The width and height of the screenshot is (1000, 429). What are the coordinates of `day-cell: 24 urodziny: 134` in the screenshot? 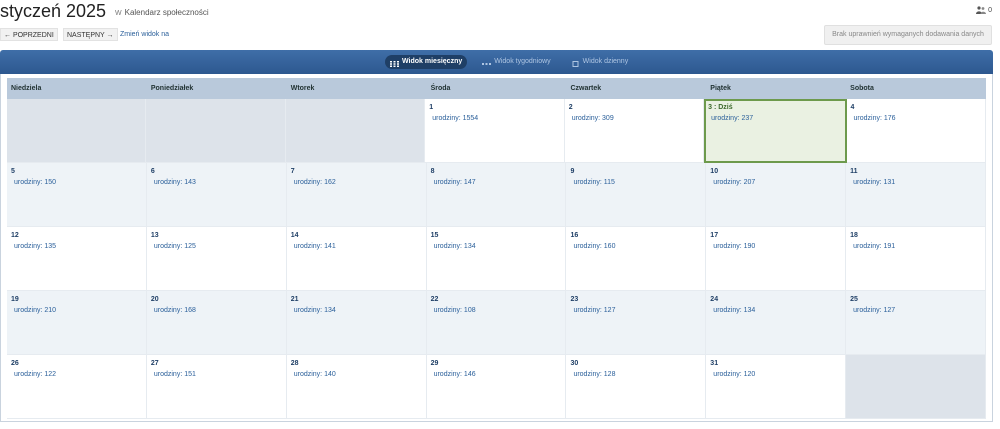 It's located at (776, 323).